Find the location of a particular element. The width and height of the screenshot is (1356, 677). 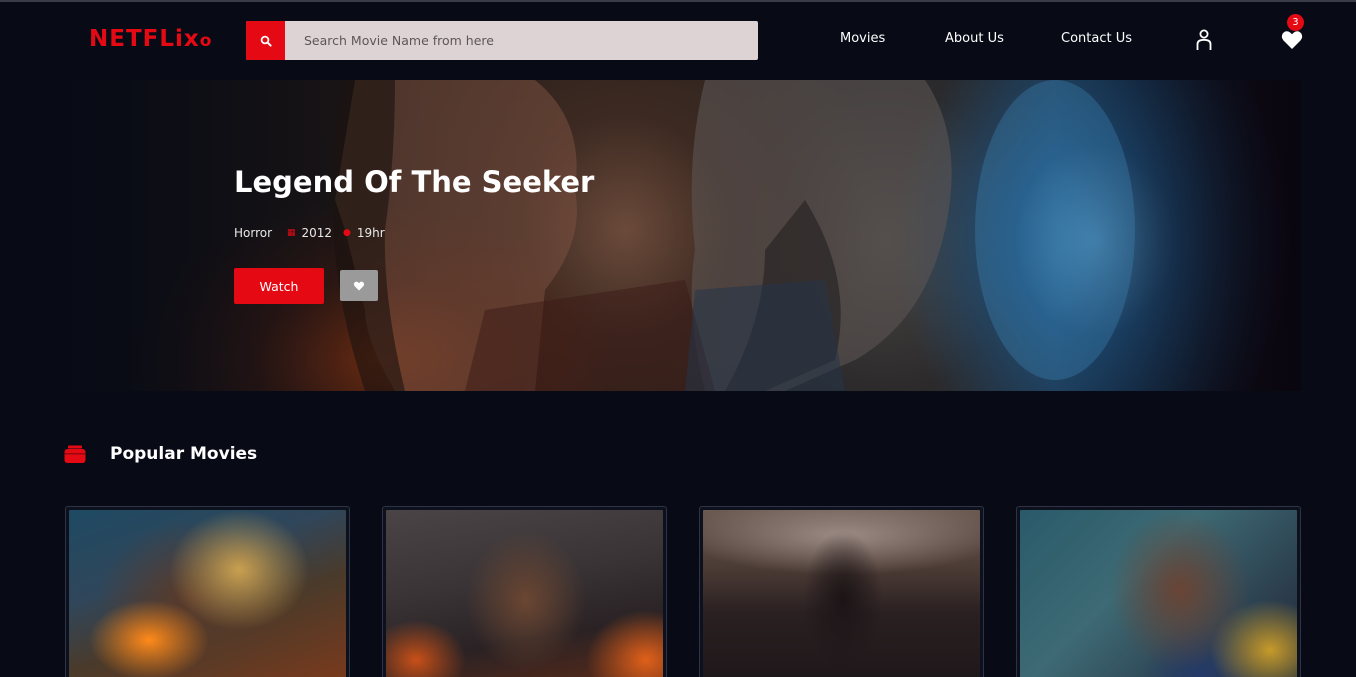

ticket-icon is located at coordinates (75, 454).